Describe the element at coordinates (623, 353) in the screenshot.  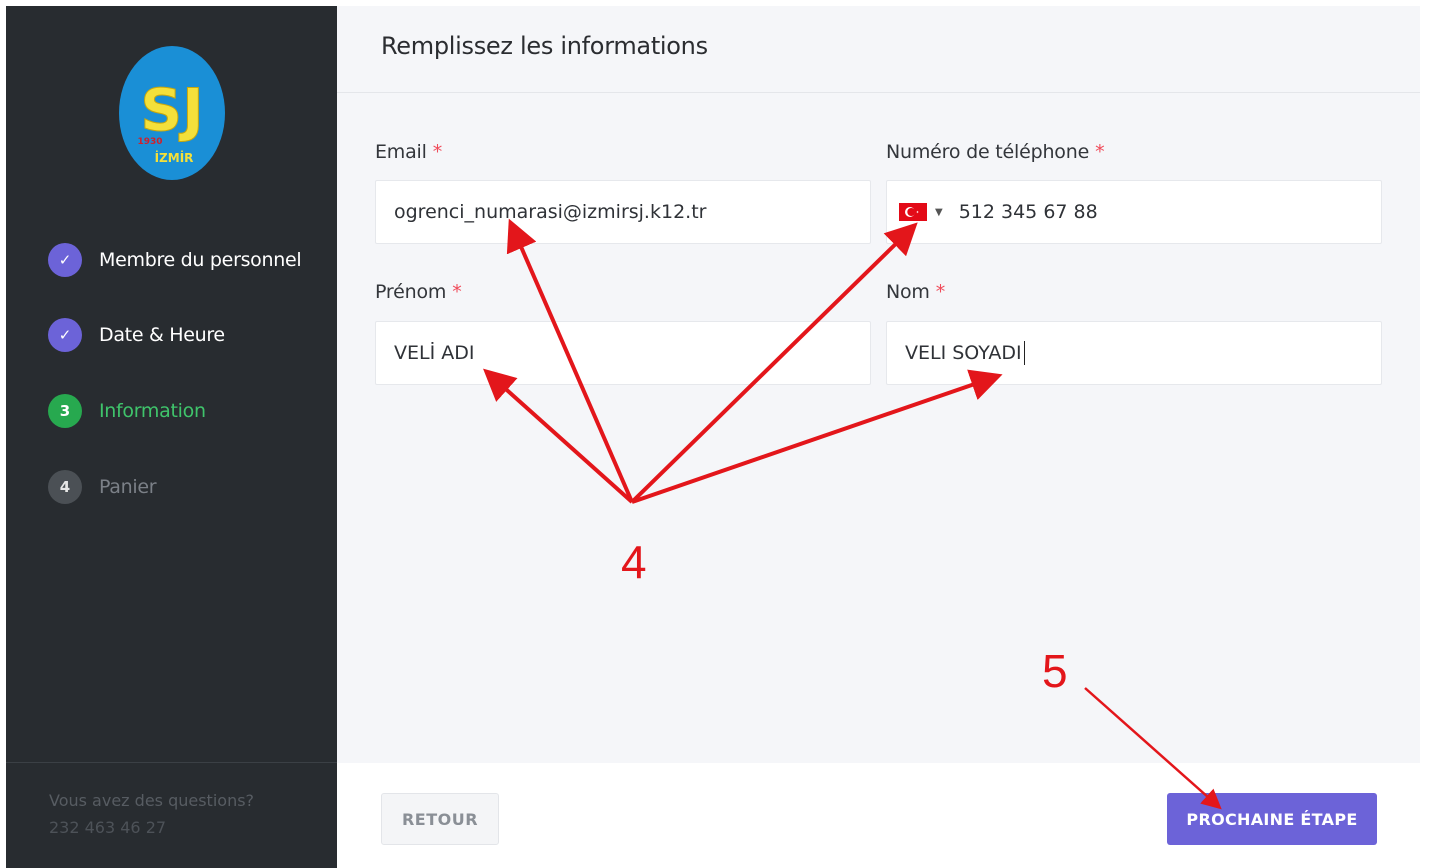
I see `first-name-field: VELİ ADI` at that location.